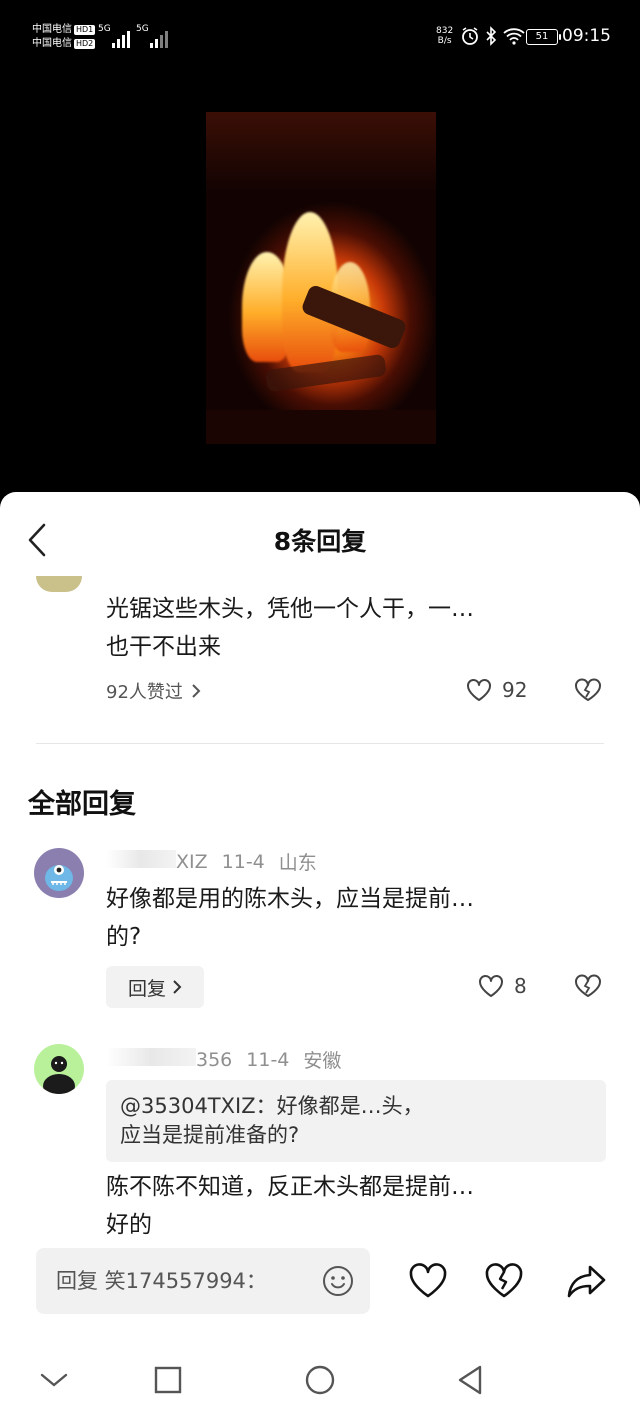  I want to click on reply-button-label: 回复, so click(146, 988).